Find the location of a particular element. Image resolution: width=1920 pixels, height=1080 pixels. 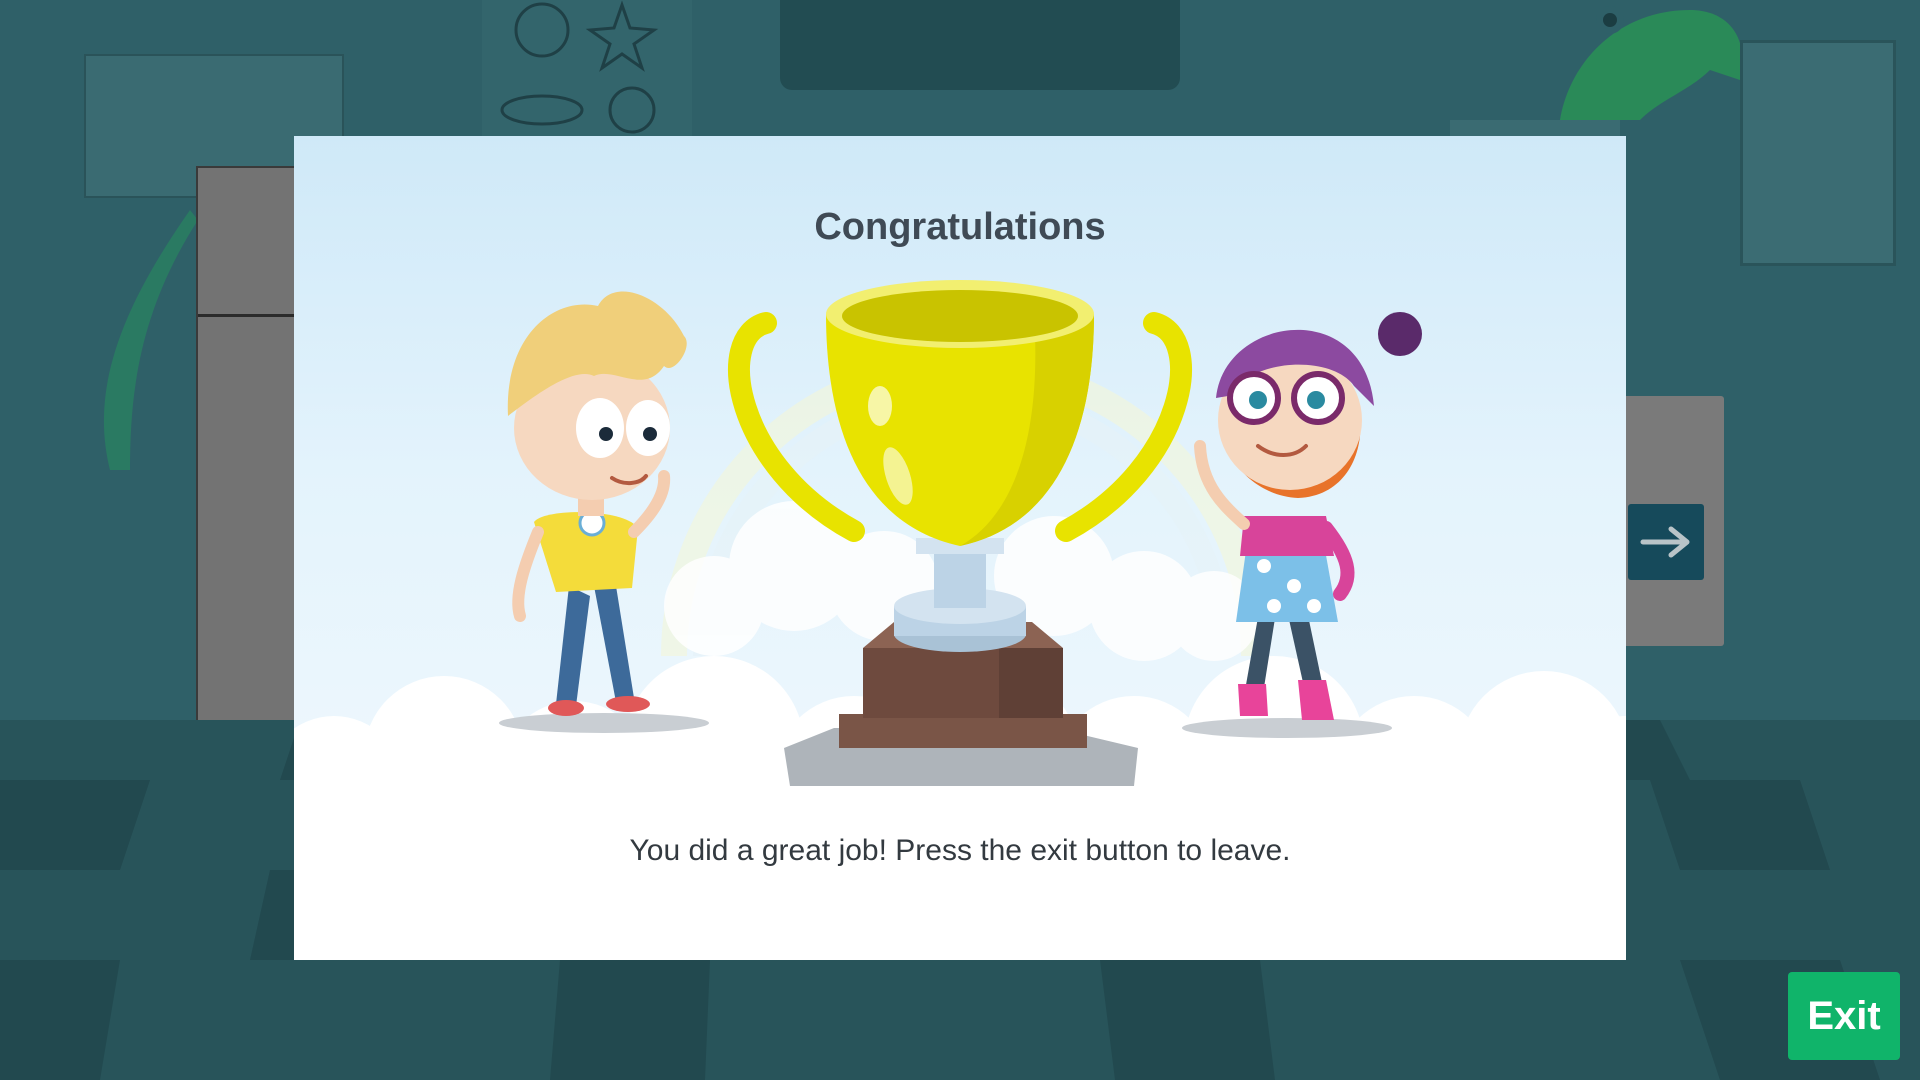

dialog-title: Congratulations is located at coordinates (960, 227).